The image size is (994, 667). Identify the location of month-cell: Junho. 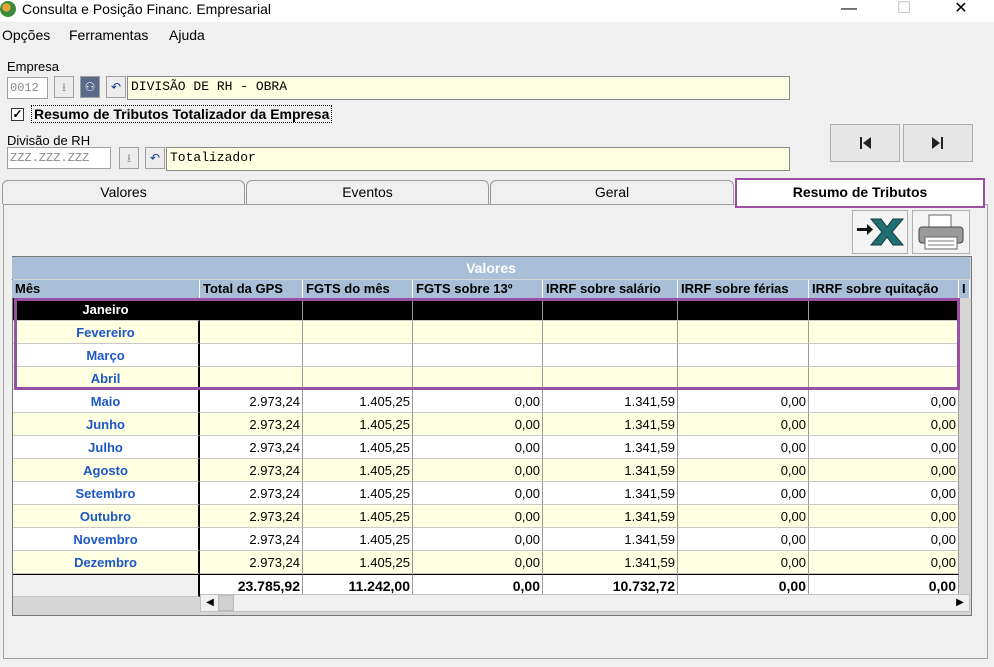
(106, 424).